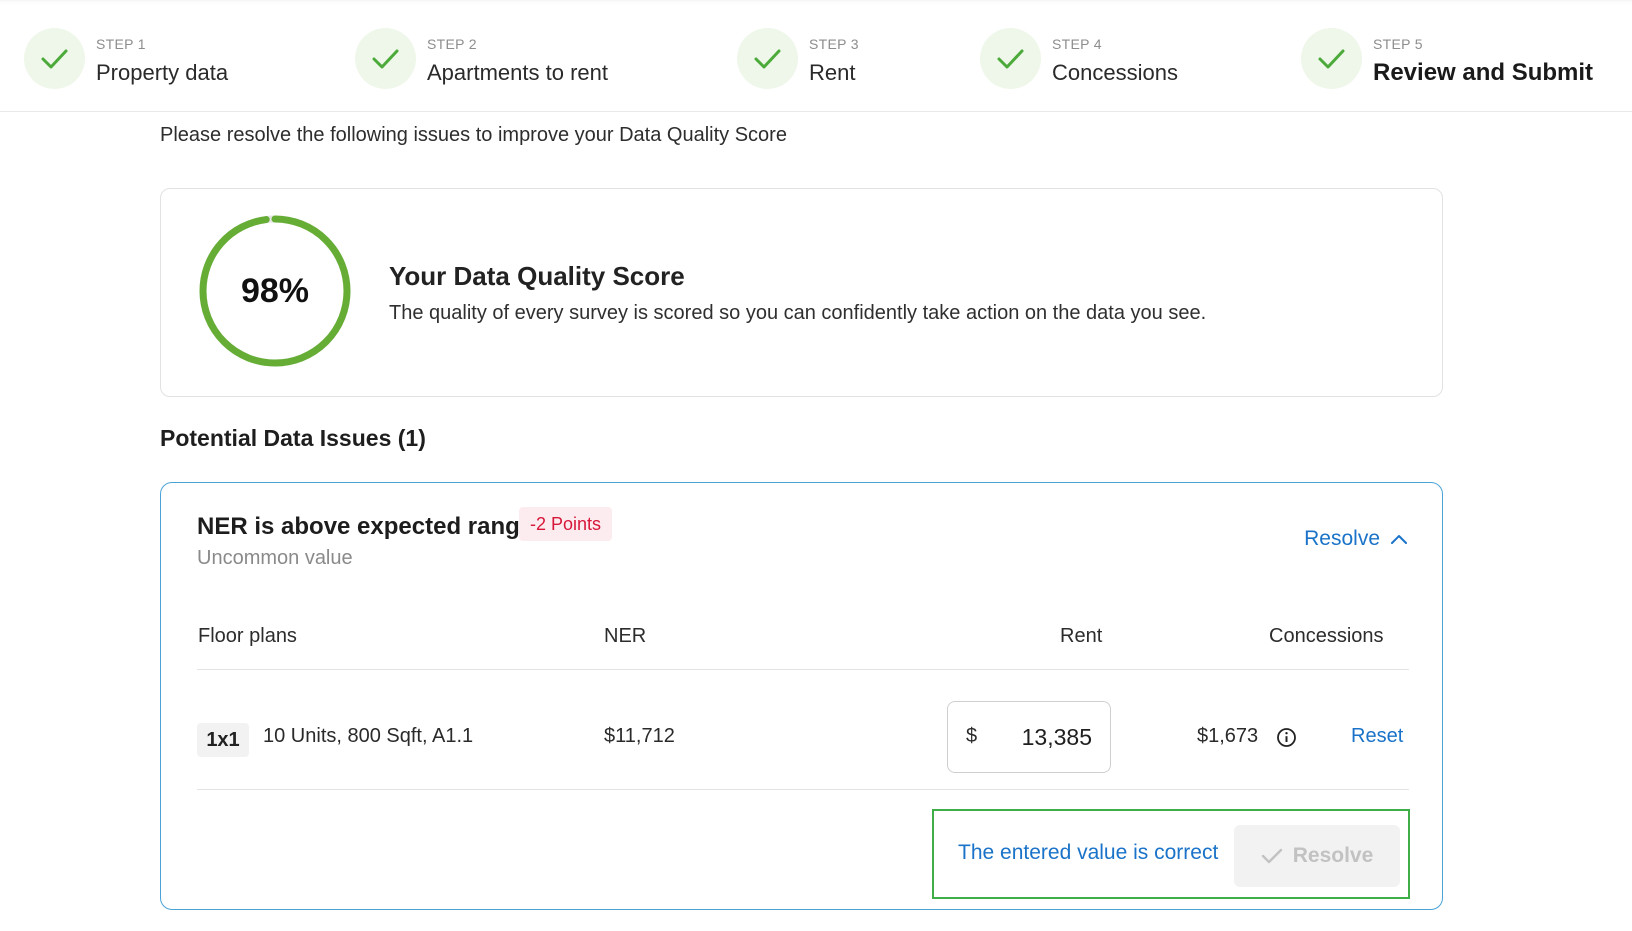  Describe the element at coordinates (1088, 853) in the screenshot. I see `entered-value-correct-link: The entered value is correct` at that location.